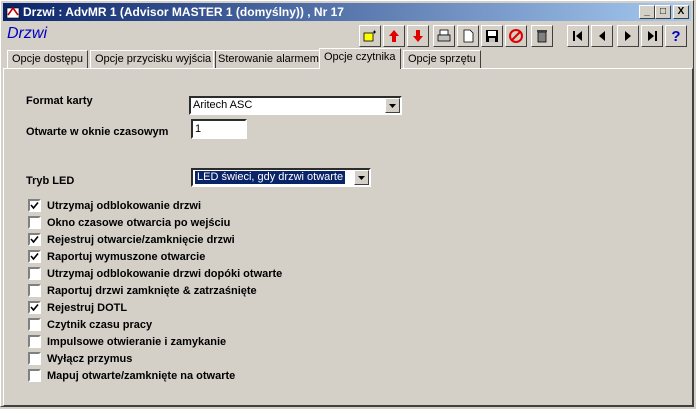 The width and height of the screenshot is (696, 409). Describe the element at coordinates (628, 36) in the screenshot. I see `next-record-icon` at that location.